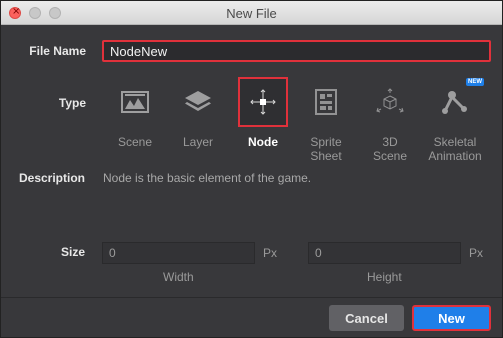 The image size is (503, 338). Describe the element at coordinates (135, 142) in the screenshot. I see `type-label-scene: Scene` at that location.